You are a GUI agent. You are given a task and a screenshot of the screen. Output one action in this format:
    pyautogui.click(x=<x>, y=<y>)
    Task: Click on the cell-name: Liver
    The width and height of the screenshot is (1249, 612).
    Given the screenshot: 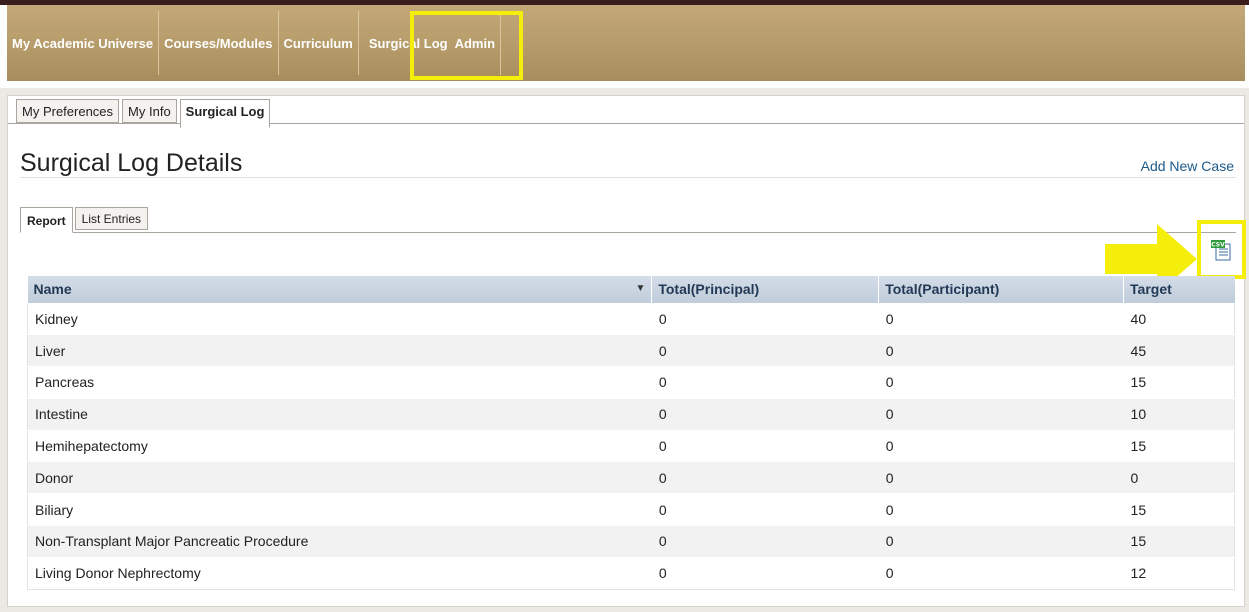 What is the action you would take?
    pyautogui.click(x=339, y=350)
    